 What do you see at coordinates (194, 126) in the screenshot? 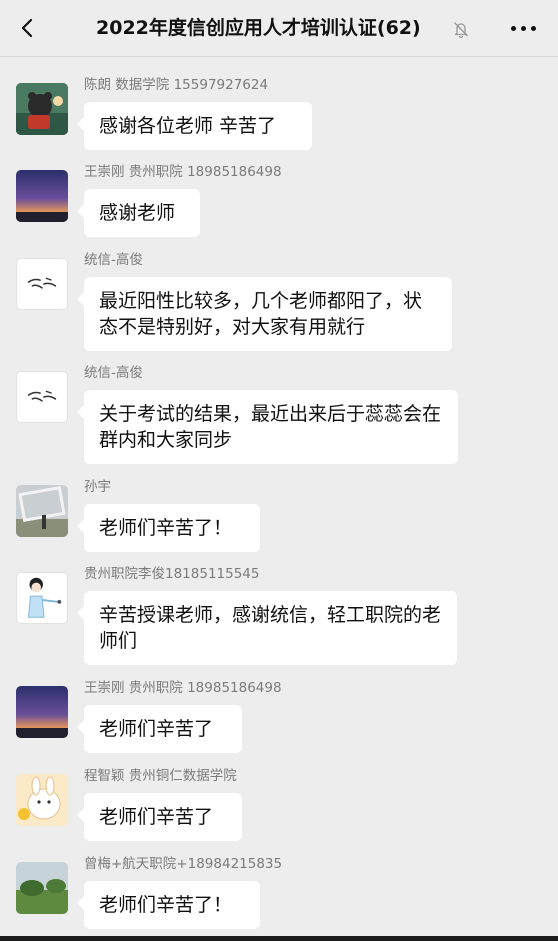
I see `message-bubble: 感谢各位老师 辛苦了` at bounding box center [194, 126].